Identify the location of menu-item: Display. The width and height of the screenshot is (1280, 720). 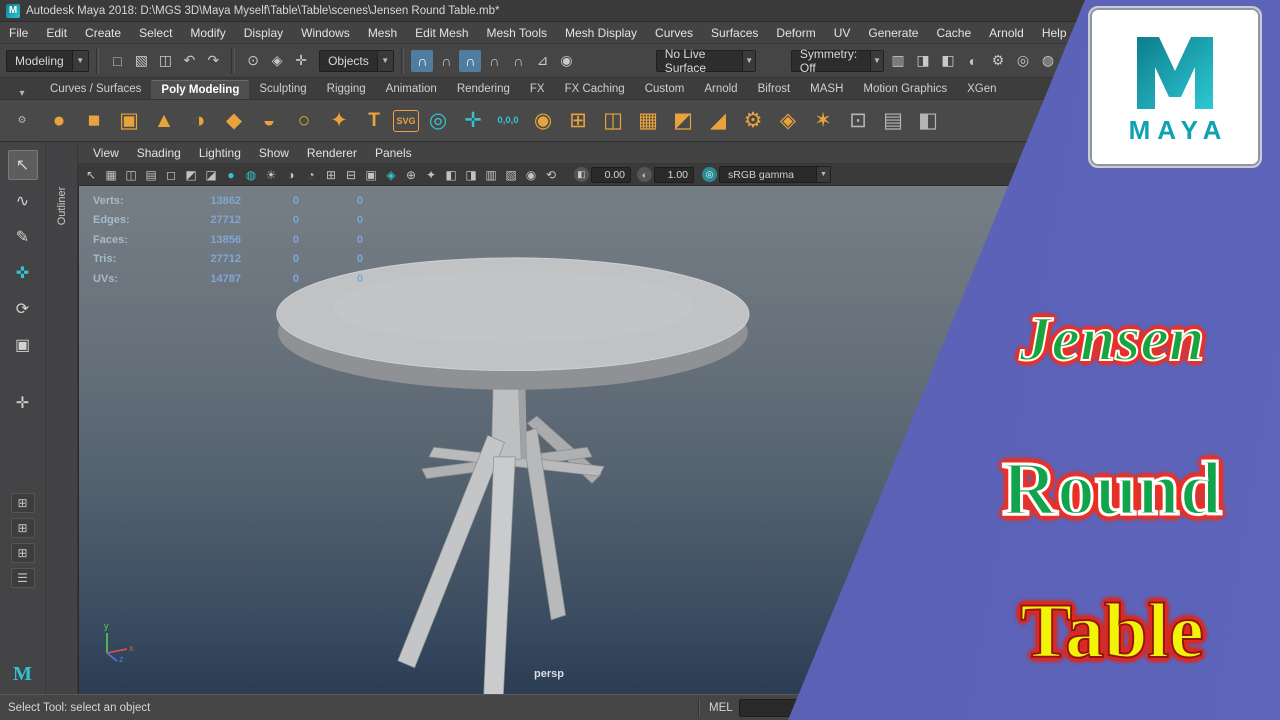
(263, 33).